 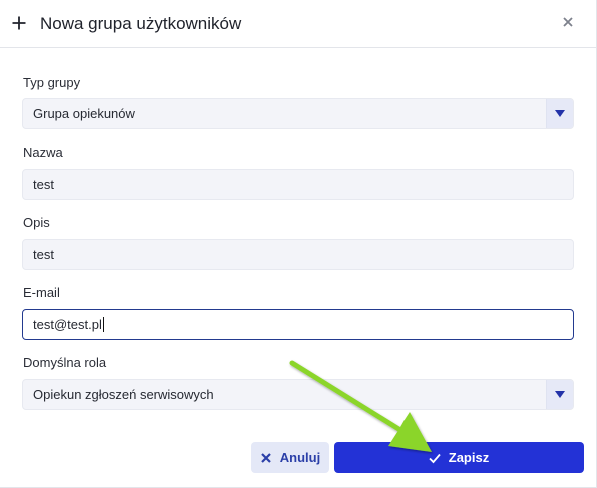 I want to click on checkmark-icon, so click(x=435, y=458).